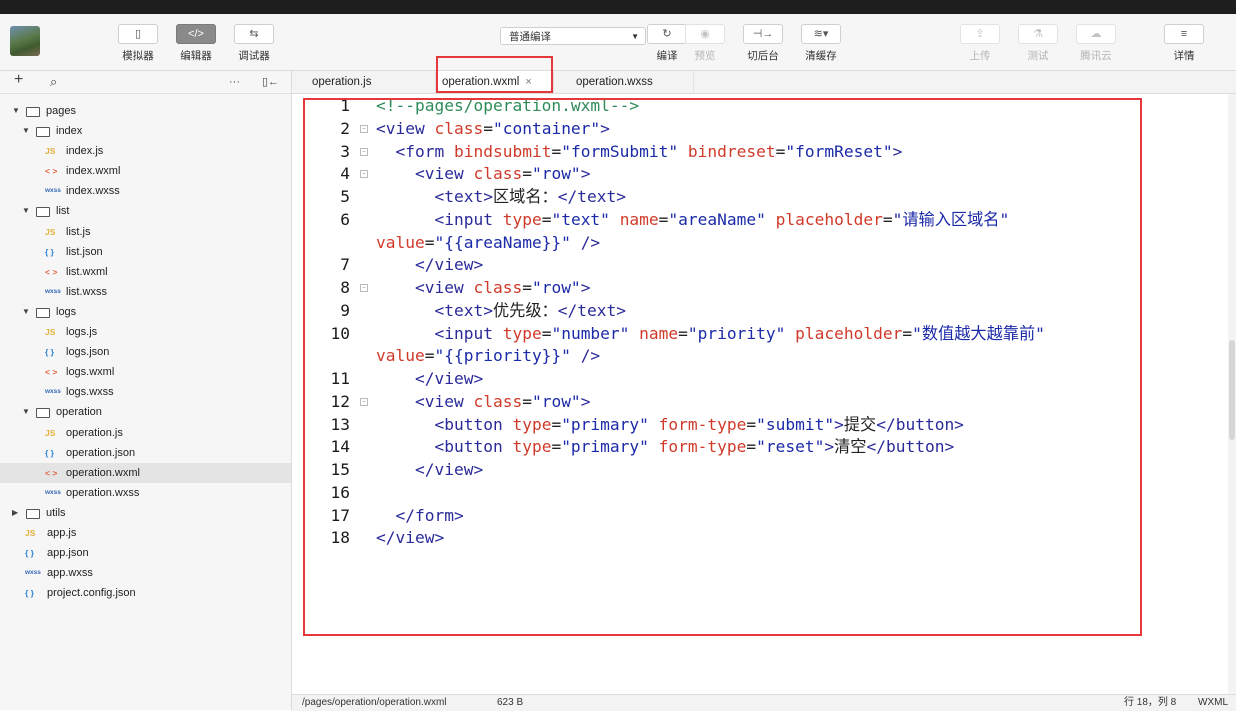 This screenshot has width=1236, height=711. I want to click on language-mode: WXML, so click(1213, 703).